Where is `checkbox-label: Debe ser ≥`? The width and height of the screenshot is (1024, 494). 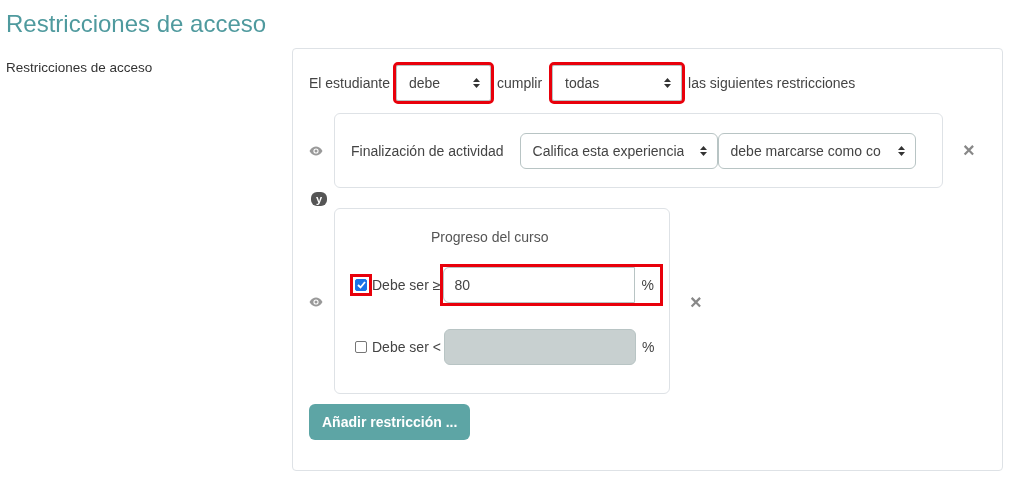 checkbox-label: Debe ser ≥ is located at coordinates (406, 285).